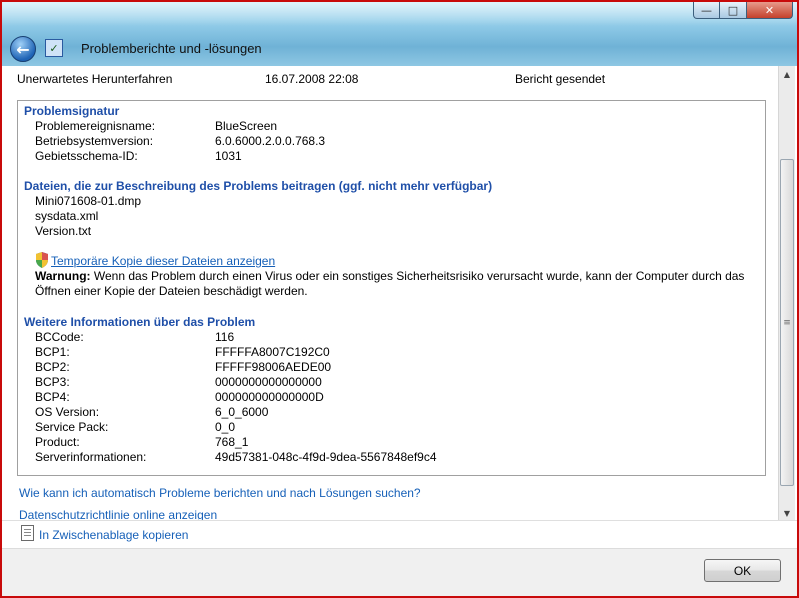  Describe the element at coordinates (268, 382) in the screenshot. I see `info-value: 0000000000000000` at that location.